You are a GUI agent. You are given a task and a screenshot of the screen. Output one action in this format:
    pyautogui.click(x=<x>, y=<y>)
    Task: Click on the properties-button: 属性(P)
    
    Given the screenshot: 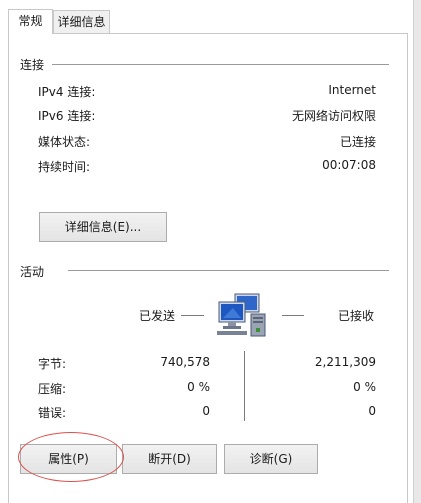 What is the action you would take?
    pyautogui.click(x=68, y=459)
    